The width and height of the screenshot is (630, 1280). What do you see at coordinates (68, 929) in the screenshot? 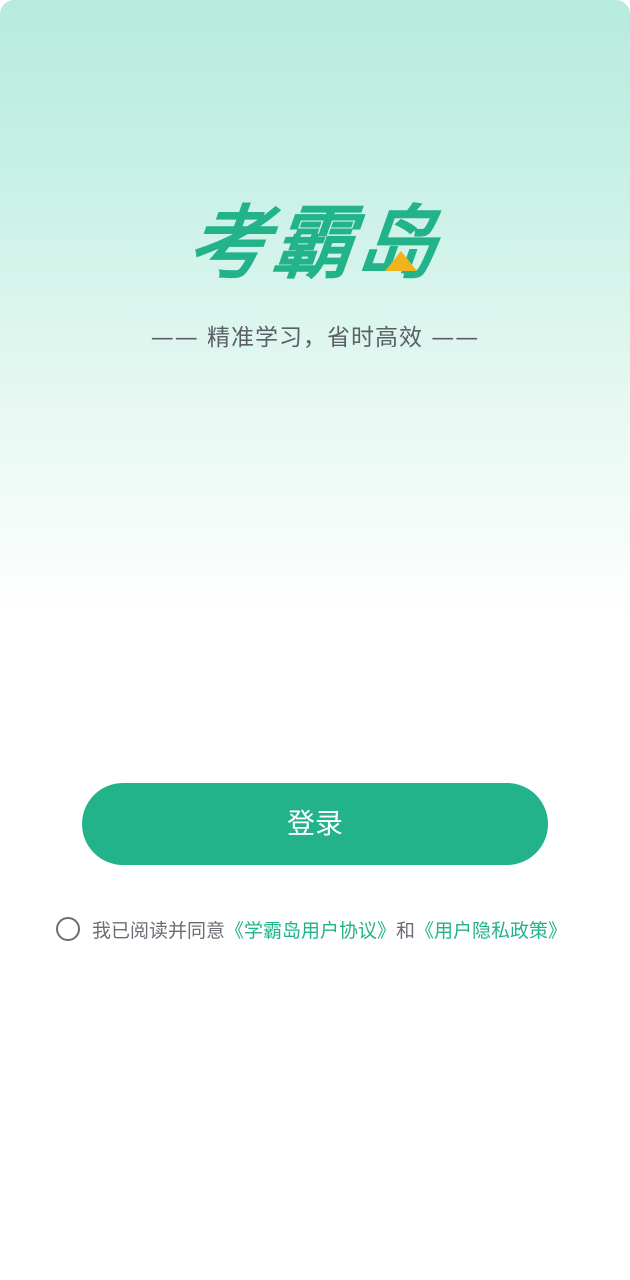
I see `agreement-checkbox` at bounding box center [68, 929].